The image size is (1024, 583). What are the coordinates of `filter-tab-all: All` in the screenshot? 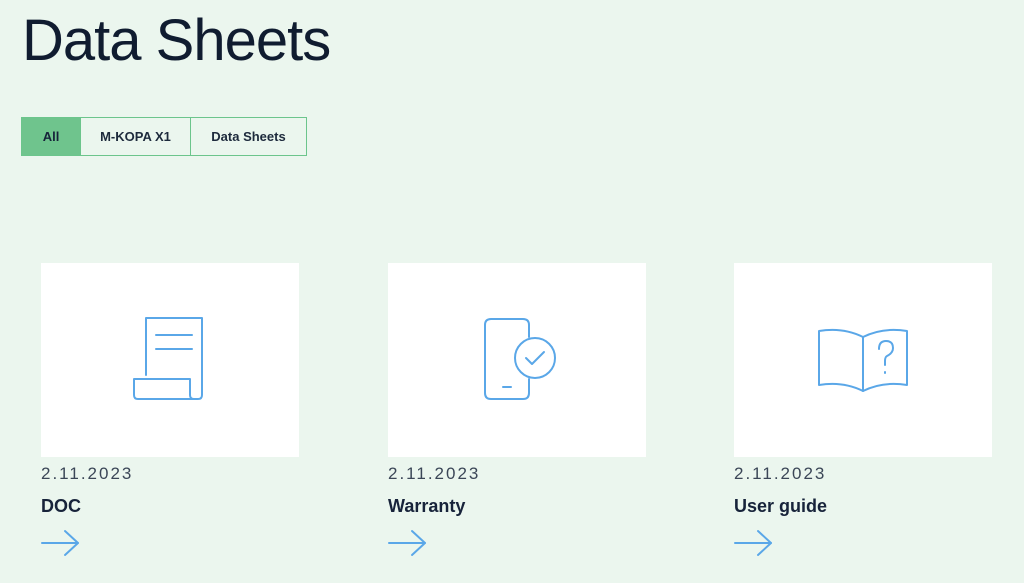 It's located at (51, 136).